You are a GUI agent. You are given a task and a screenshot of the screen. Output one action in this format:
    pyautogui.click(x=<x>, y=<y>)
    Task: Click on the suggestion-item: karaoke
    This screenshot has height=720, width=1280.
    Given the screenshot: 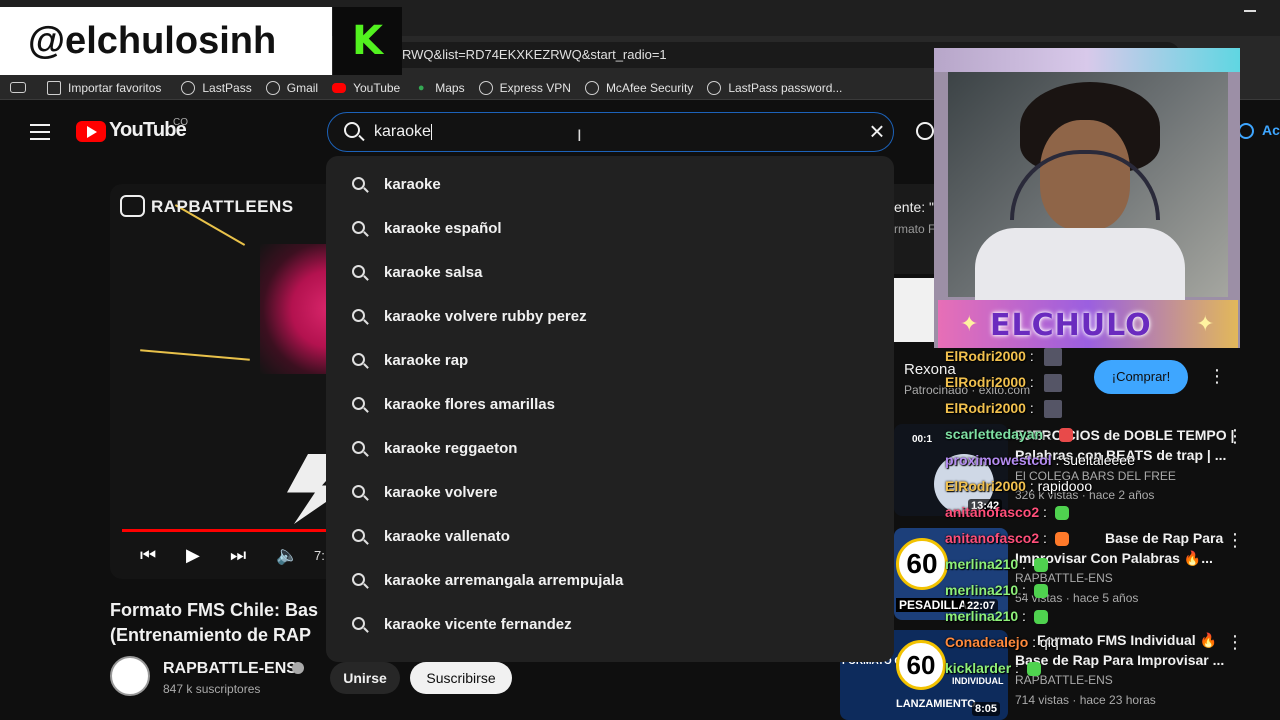 What is the action you would take?
    pyautogui.click(x=610, y=185)
    